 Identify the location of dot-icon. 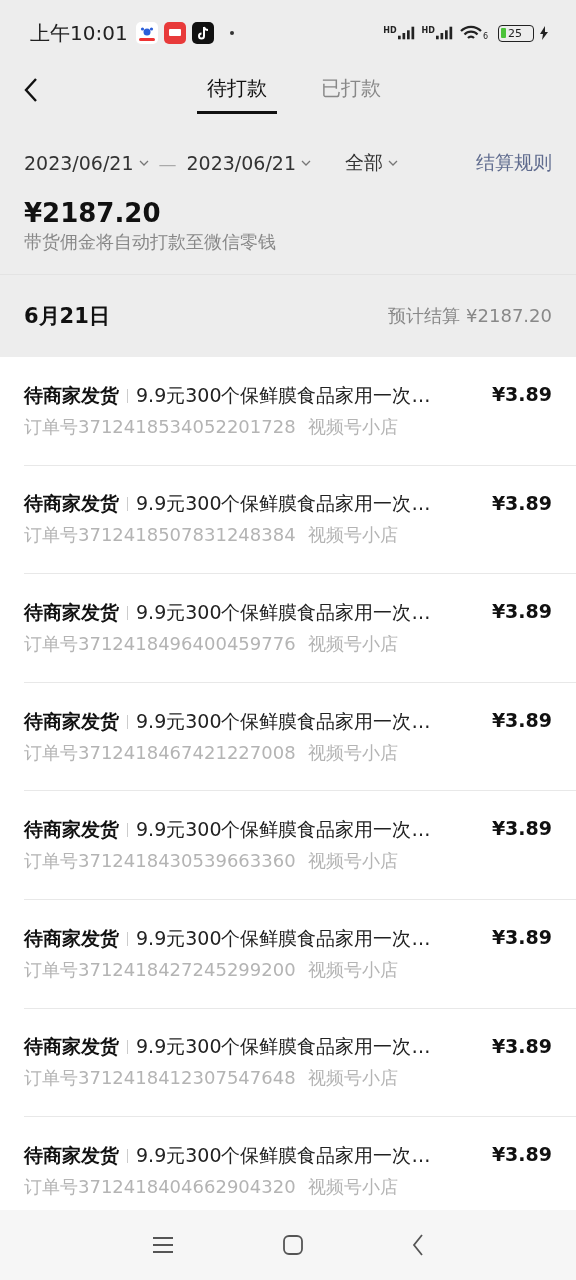
(231, 33).